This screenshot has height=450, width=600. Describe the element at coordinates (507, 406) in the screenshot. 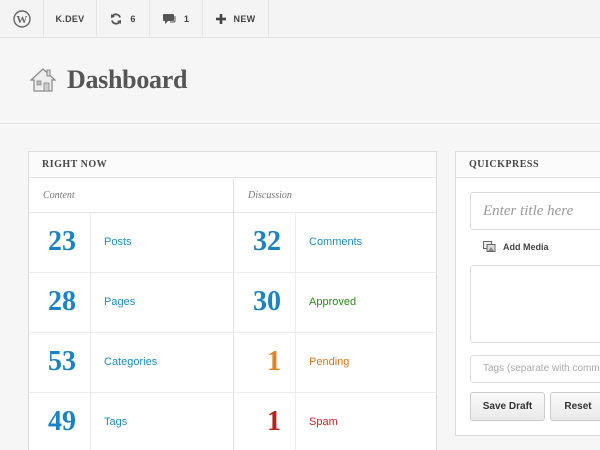

I see `save-draft-button: Save Draft` at that location.